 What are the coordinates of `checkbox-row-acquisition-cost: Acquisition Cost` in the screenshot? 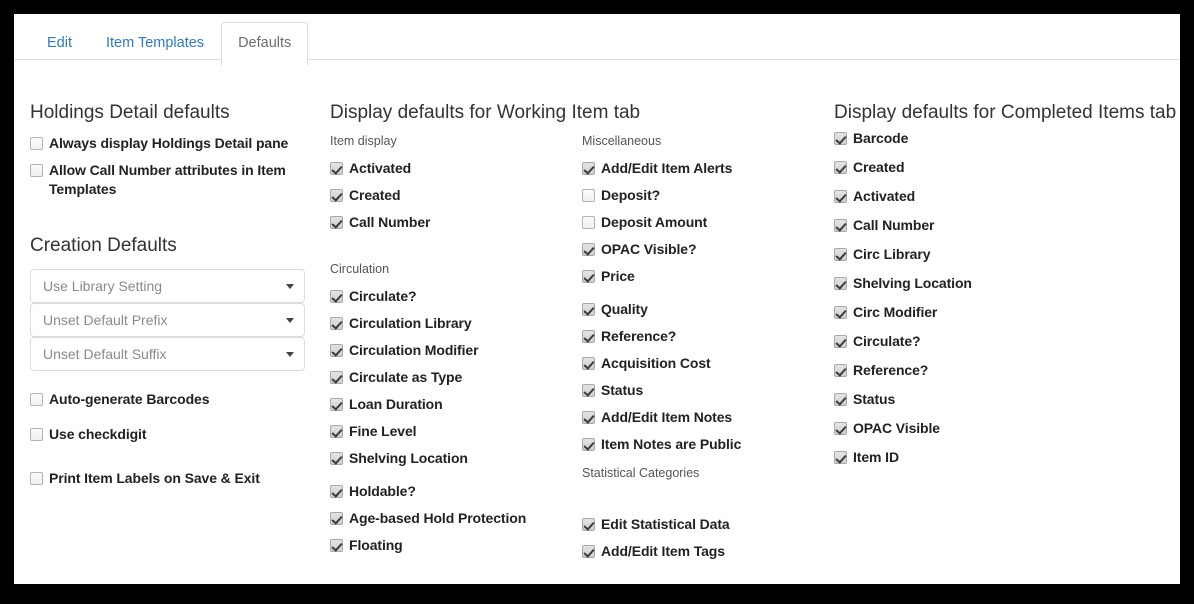 It's located at (707, 363).